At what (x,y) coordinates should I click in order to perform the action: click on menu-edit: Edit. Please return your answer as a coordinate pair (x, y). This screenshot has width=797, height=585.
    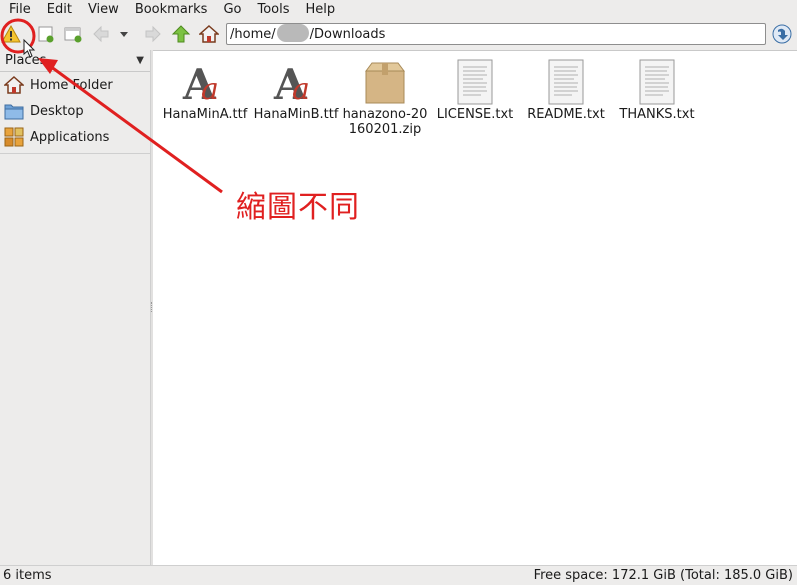
    Looking at the image, I should click on (59, 10).